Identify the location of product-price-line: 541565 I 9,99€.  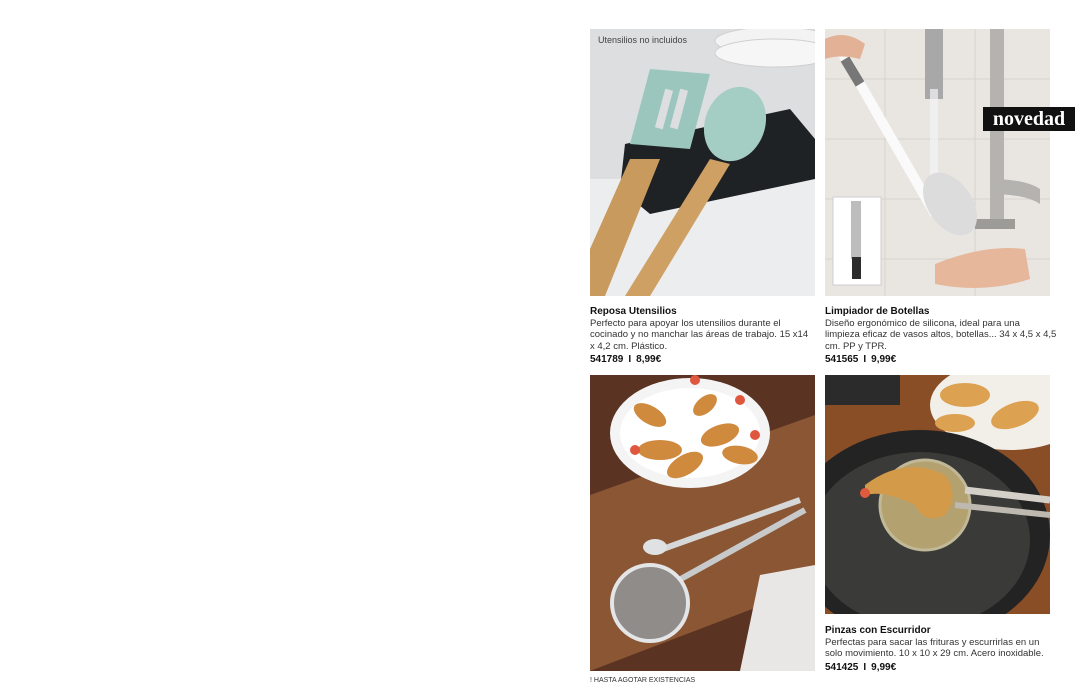
(941, 360).